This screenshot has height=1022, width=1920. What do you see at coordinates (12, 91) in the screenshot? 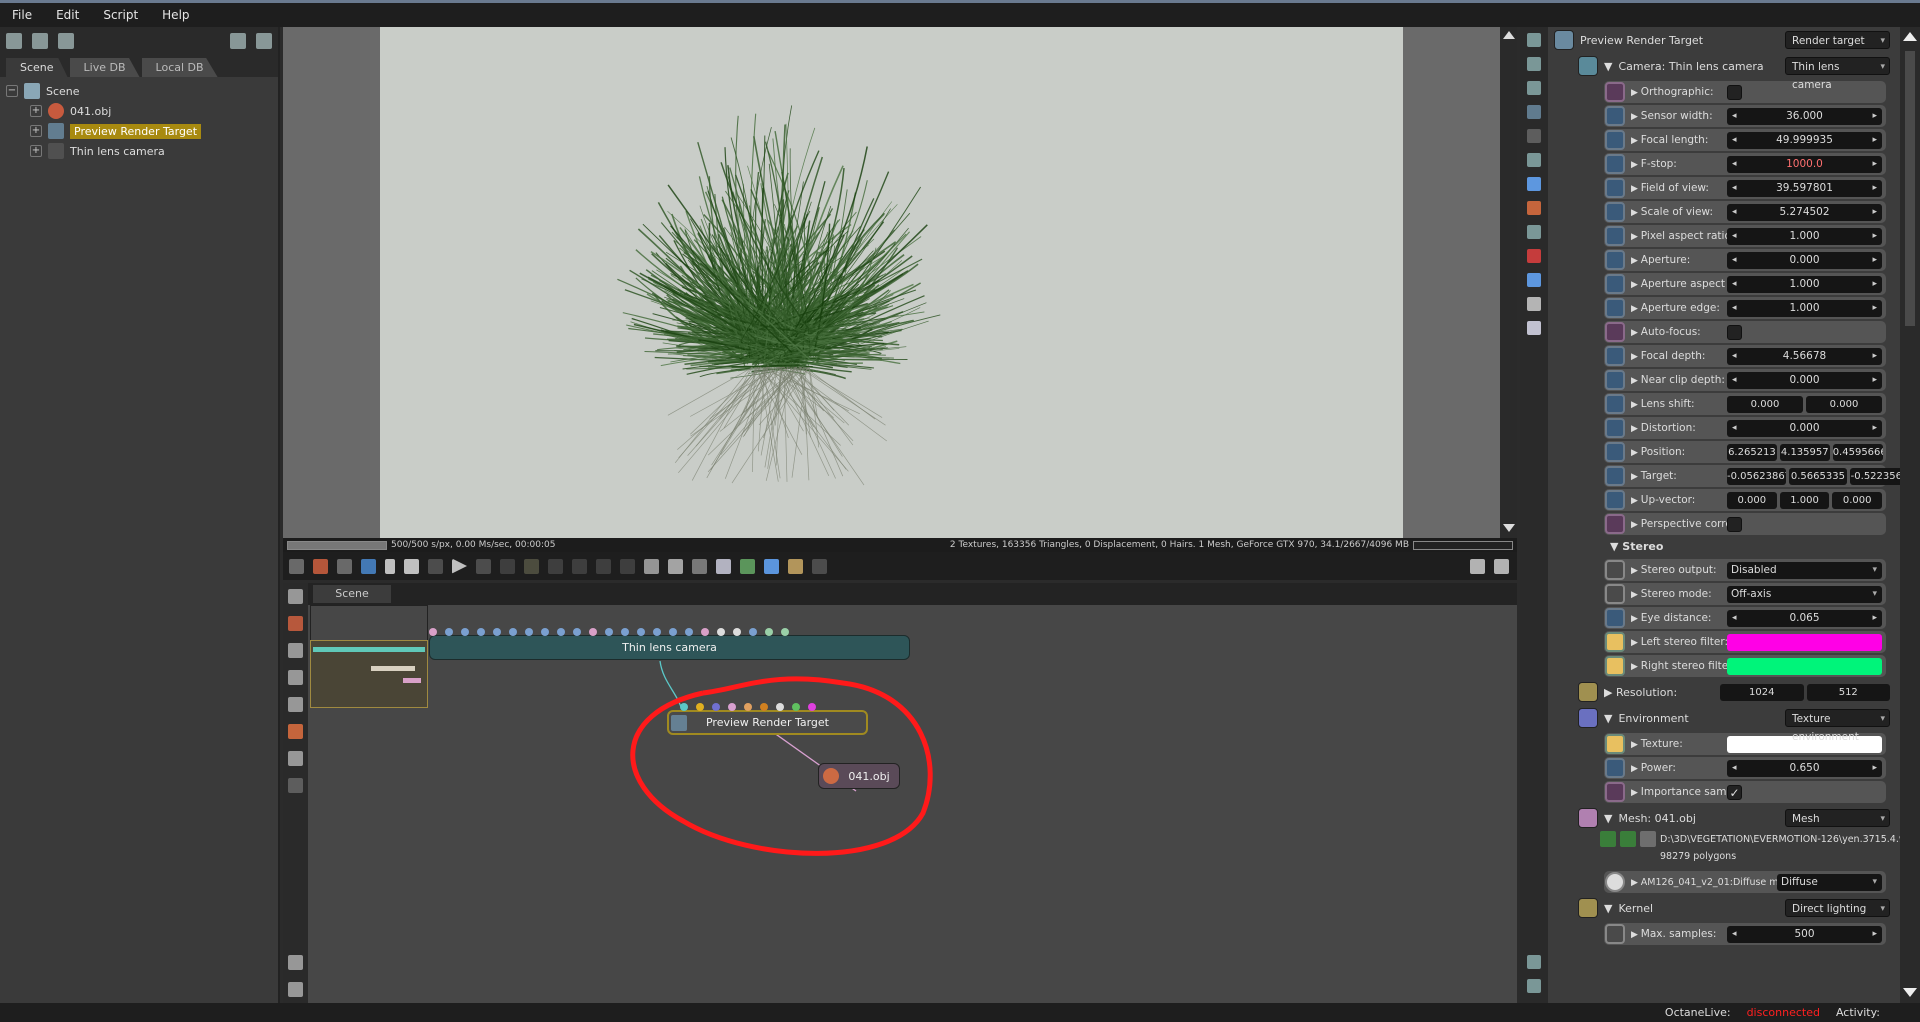
I see `collapse-icon: −` at bounding box center [12, 91].